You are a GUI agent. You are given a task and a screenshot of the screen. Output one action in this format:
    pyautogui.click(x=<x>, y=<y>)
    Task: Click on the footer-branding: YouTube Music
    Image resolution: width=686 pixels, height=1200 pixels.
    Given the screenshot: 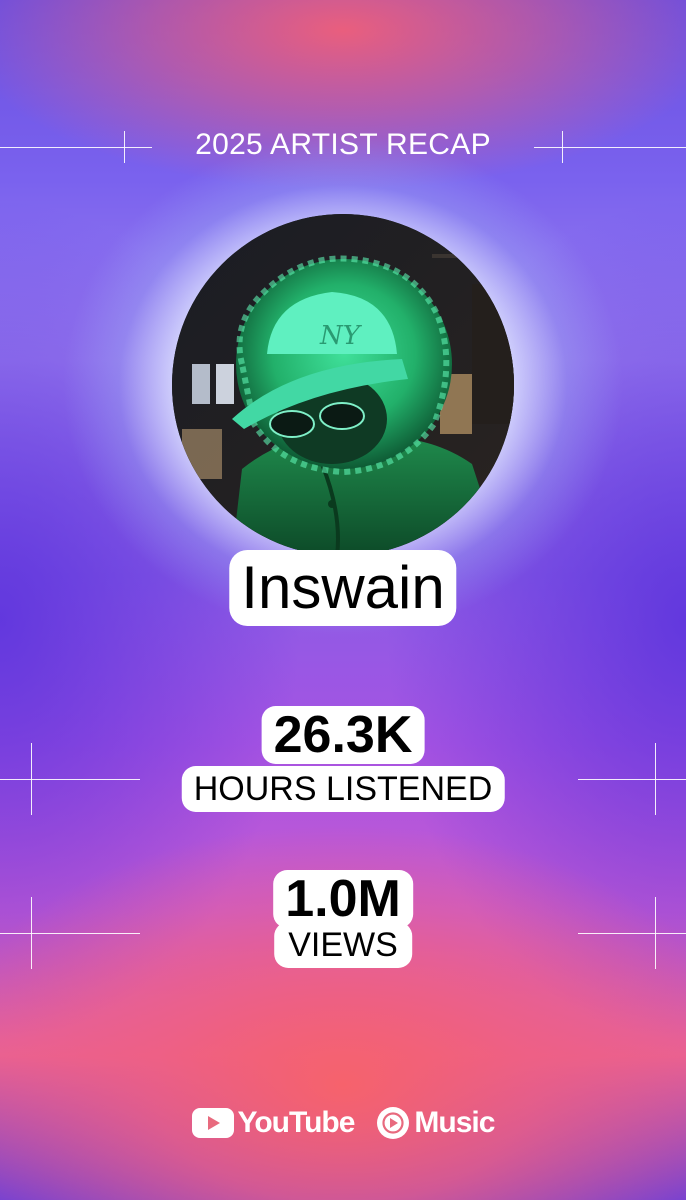 What is the action you would take?
    pyautogui.click(x=343, y=1123)
    